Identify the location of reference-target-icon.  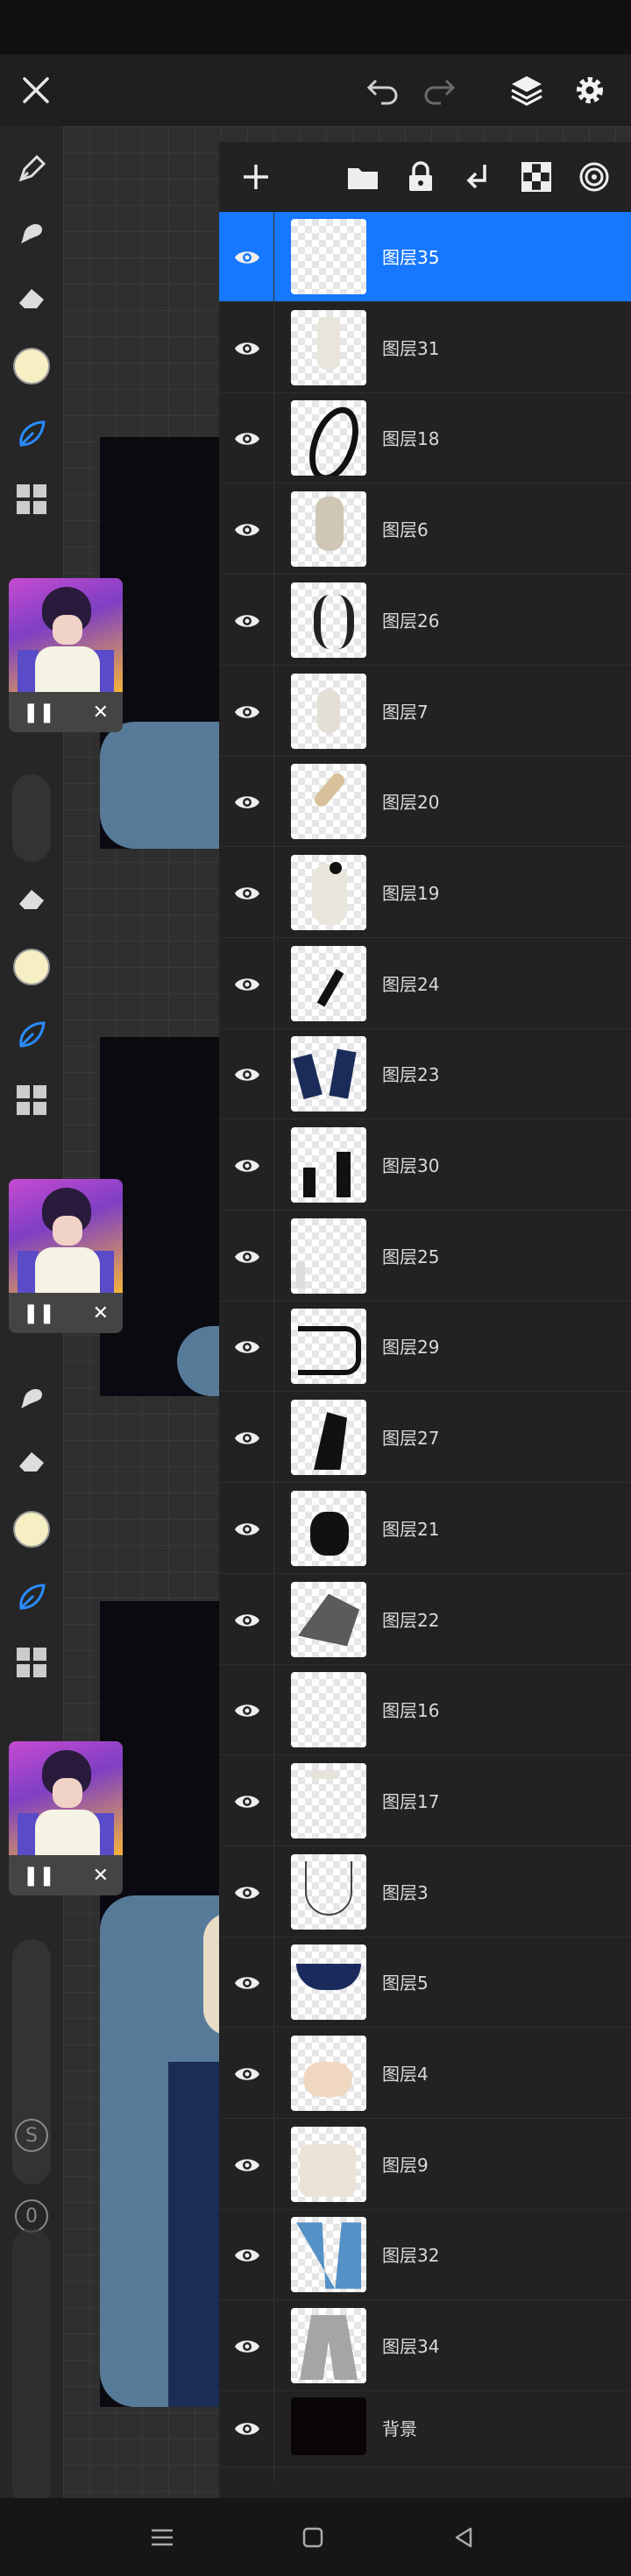
(594, 177).